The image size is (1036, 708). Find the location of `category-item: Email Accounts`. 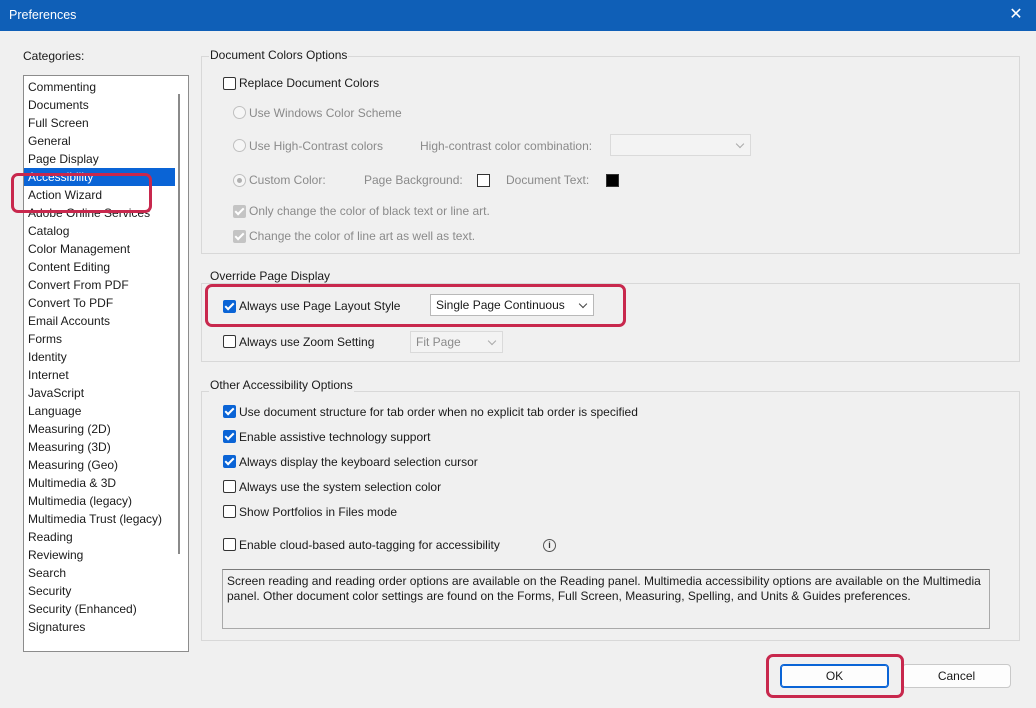

category-item: Email Accounts is located at coordinates (99, 321).